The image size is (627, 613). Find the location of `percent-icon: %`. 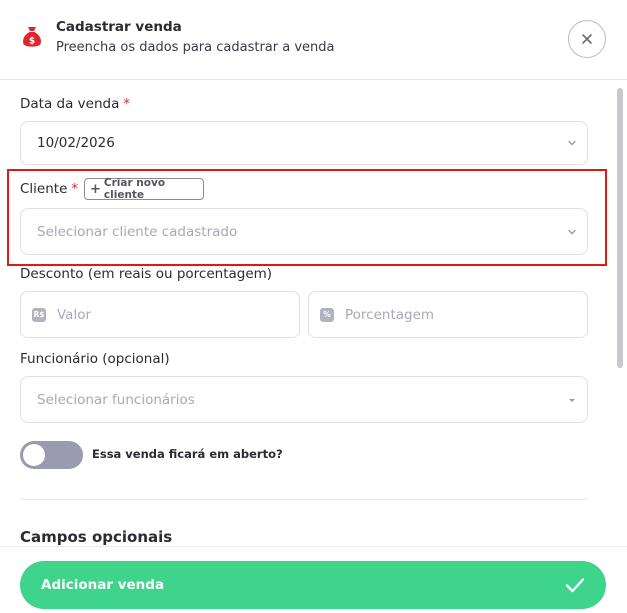

percent-icon: % is located at coordinates (327, 314).